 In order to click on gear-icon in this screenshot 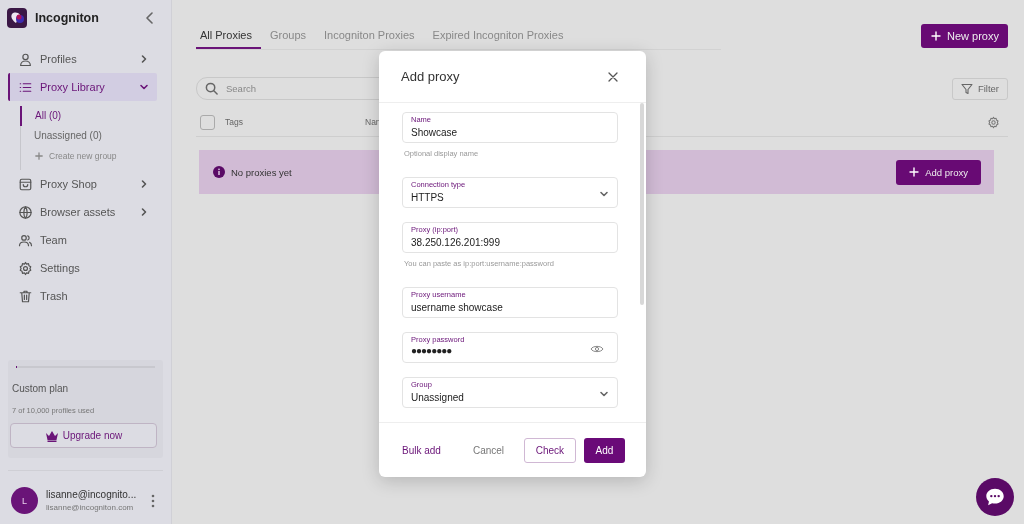, I will do `click(25, 268)`.